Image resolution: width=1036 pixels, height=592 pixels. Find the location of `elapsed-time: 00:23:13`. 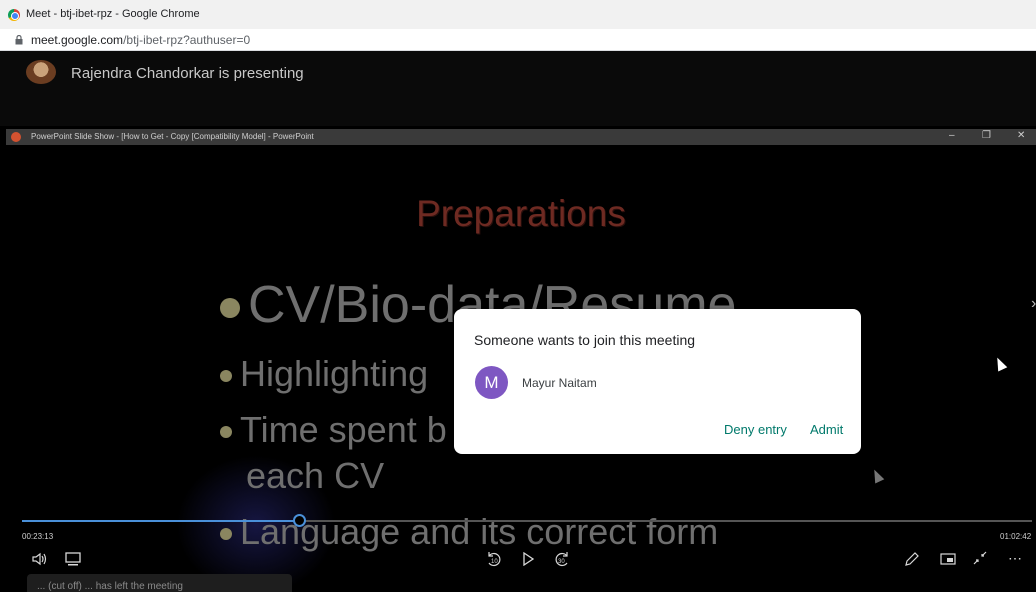

elapsed-time: 00:23:13 is located at coordinates (38, 536).